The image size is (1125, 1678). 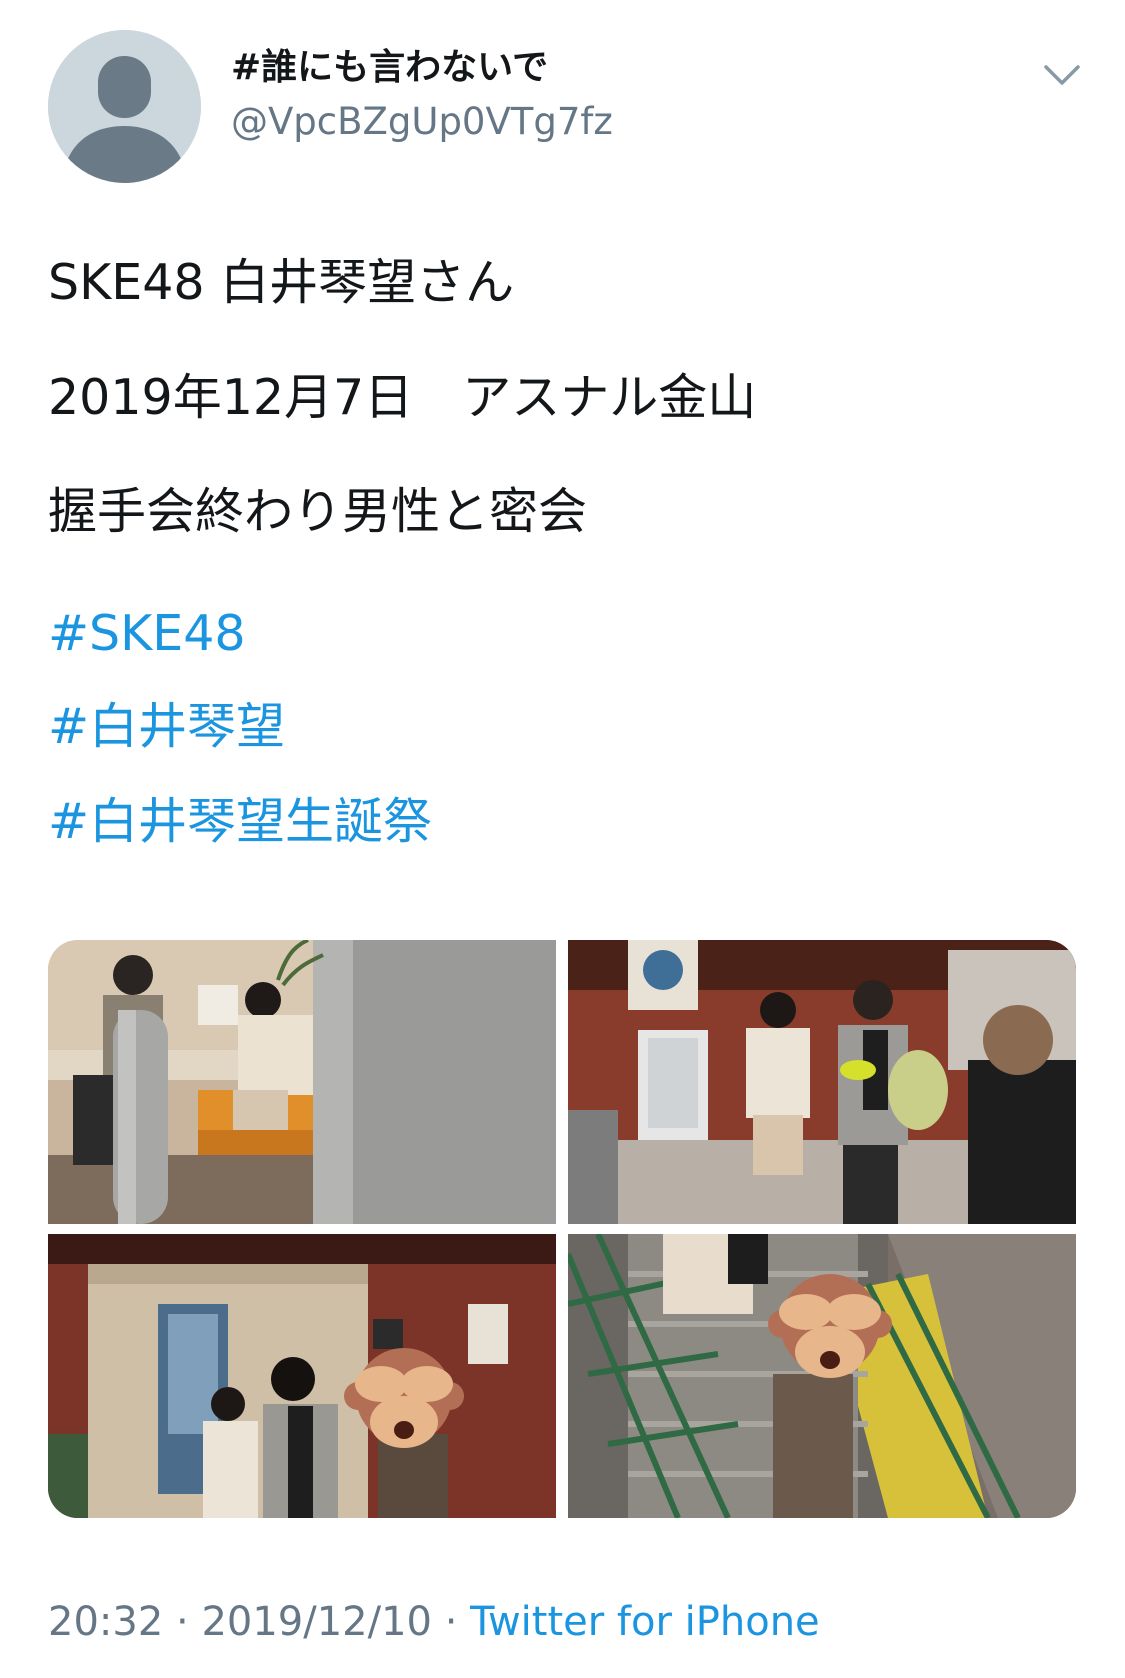 I want to click on tweet-text-line: 2019年12月7日 アスナル金山, so click(x=402, y=397).